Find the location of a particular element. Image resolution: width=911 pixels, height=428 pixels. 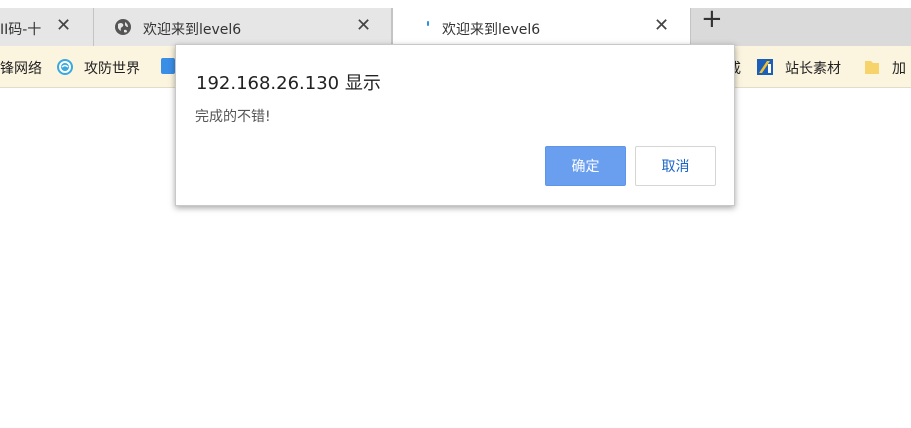

bookmark-item: 加 is located at coordinates (899, 68).